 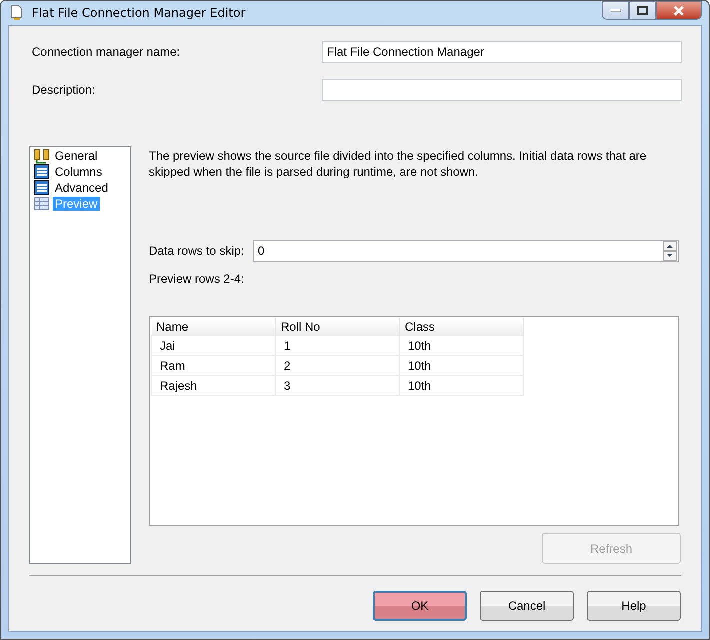 I want to click on minimize-icon, so click(x=615, y=10).